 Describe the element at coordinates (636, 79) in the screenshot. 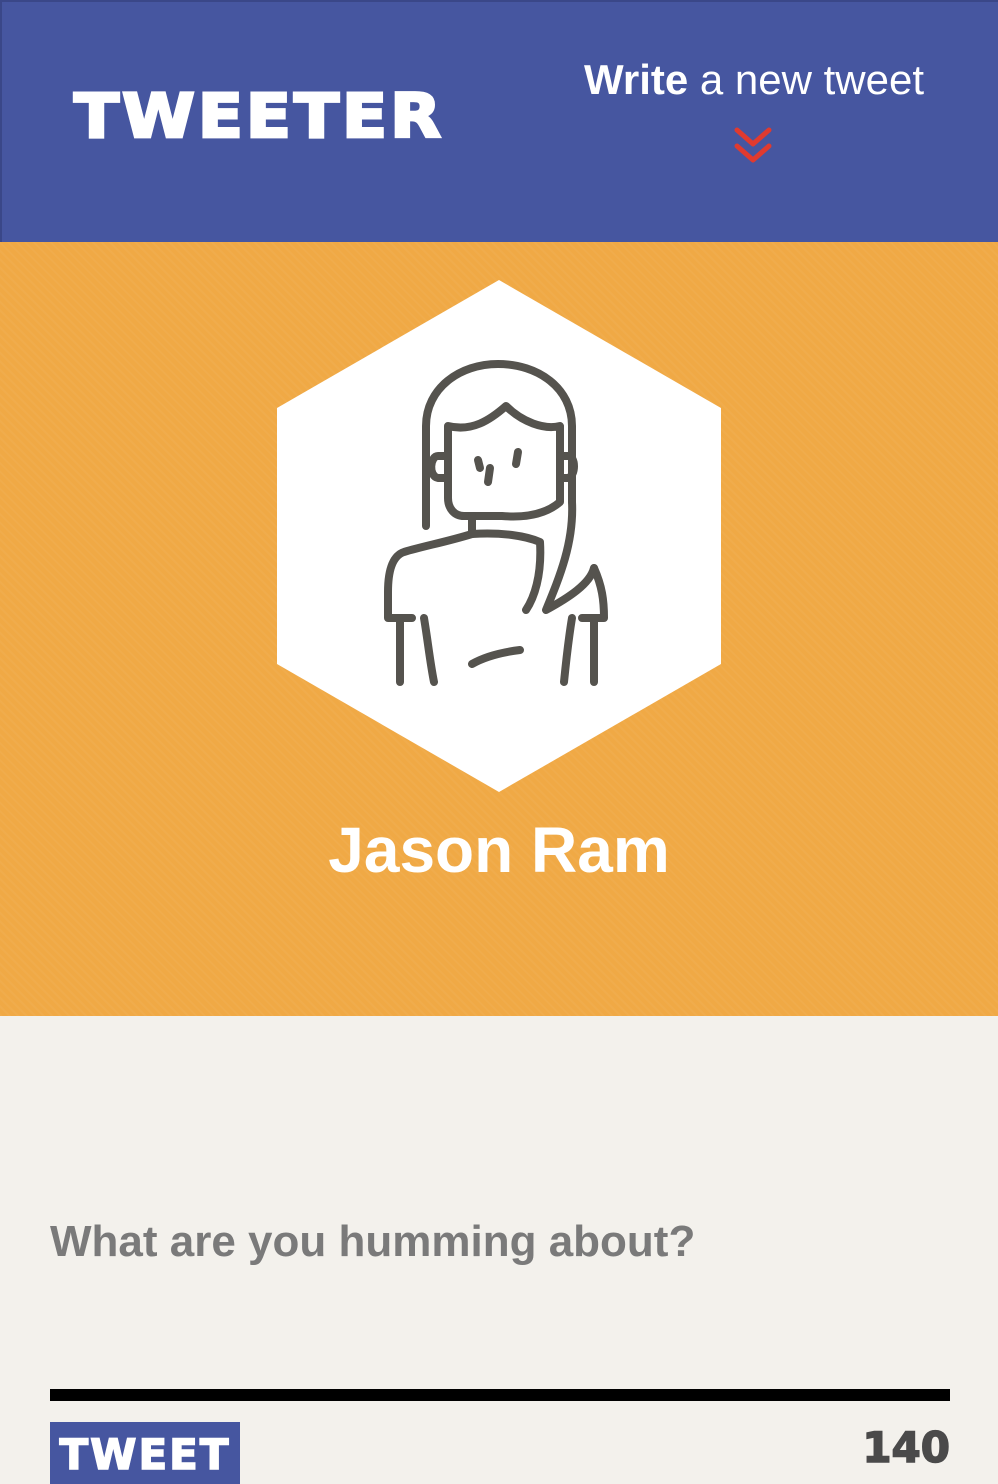

I see `write-label-strong: Write` at that location.